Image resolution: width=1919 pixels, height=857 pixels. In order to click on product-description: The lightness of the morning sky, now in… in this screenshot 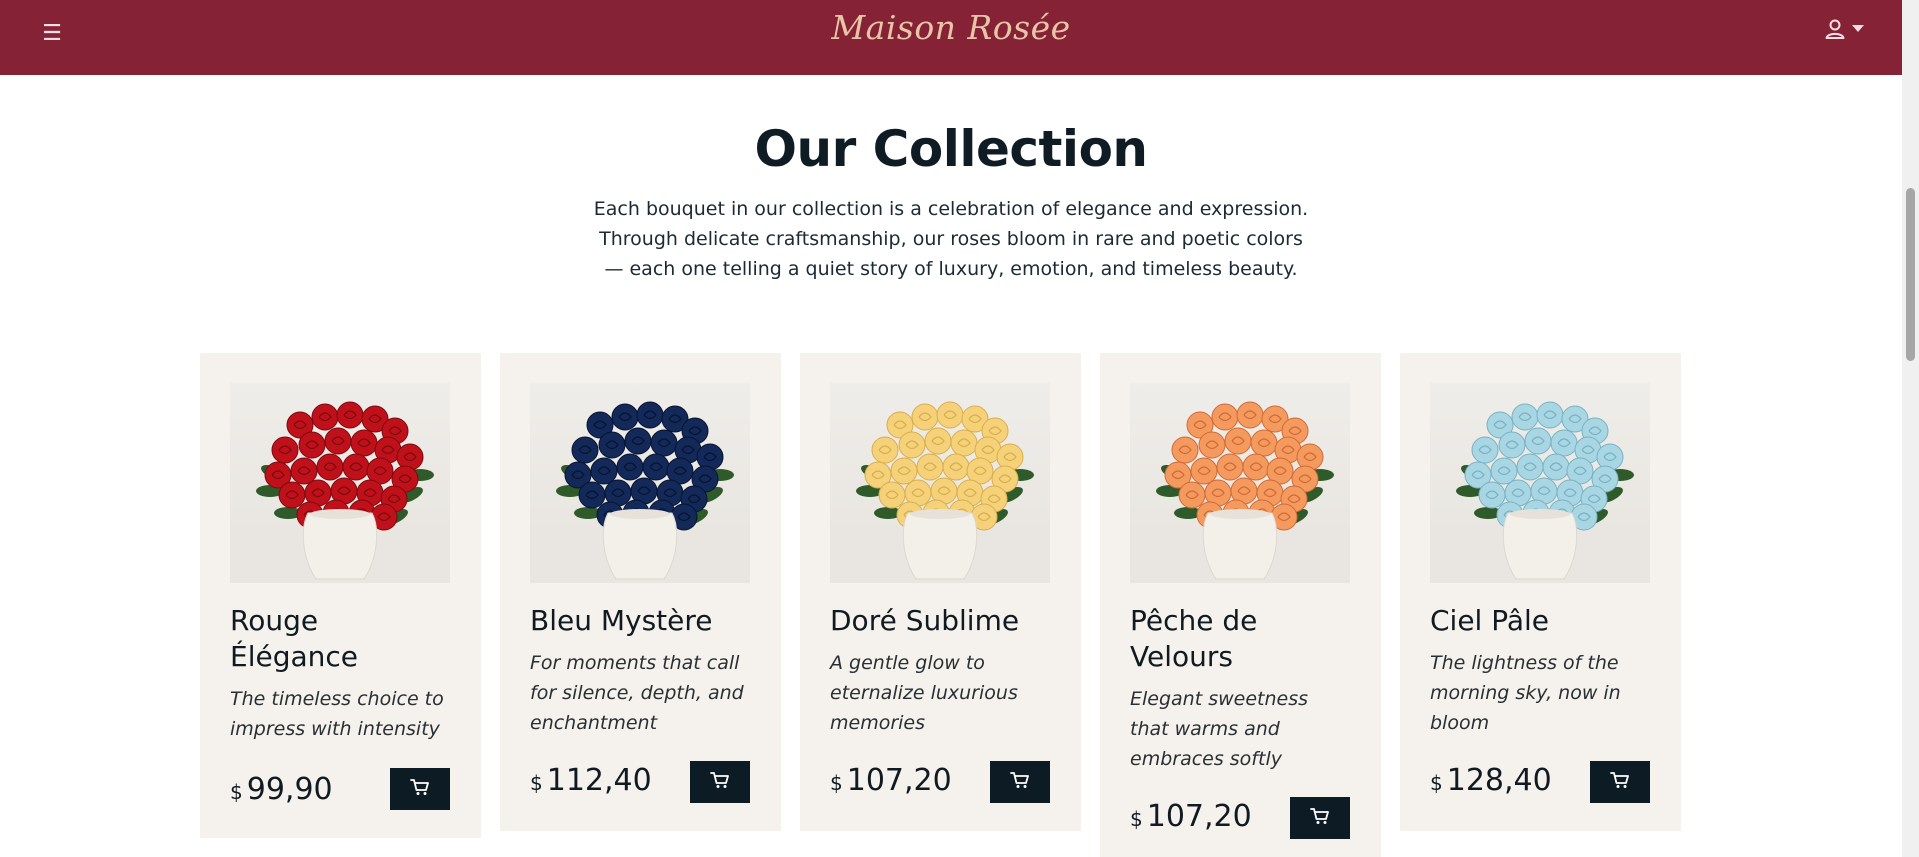, I will do `click(1537, 693)`.